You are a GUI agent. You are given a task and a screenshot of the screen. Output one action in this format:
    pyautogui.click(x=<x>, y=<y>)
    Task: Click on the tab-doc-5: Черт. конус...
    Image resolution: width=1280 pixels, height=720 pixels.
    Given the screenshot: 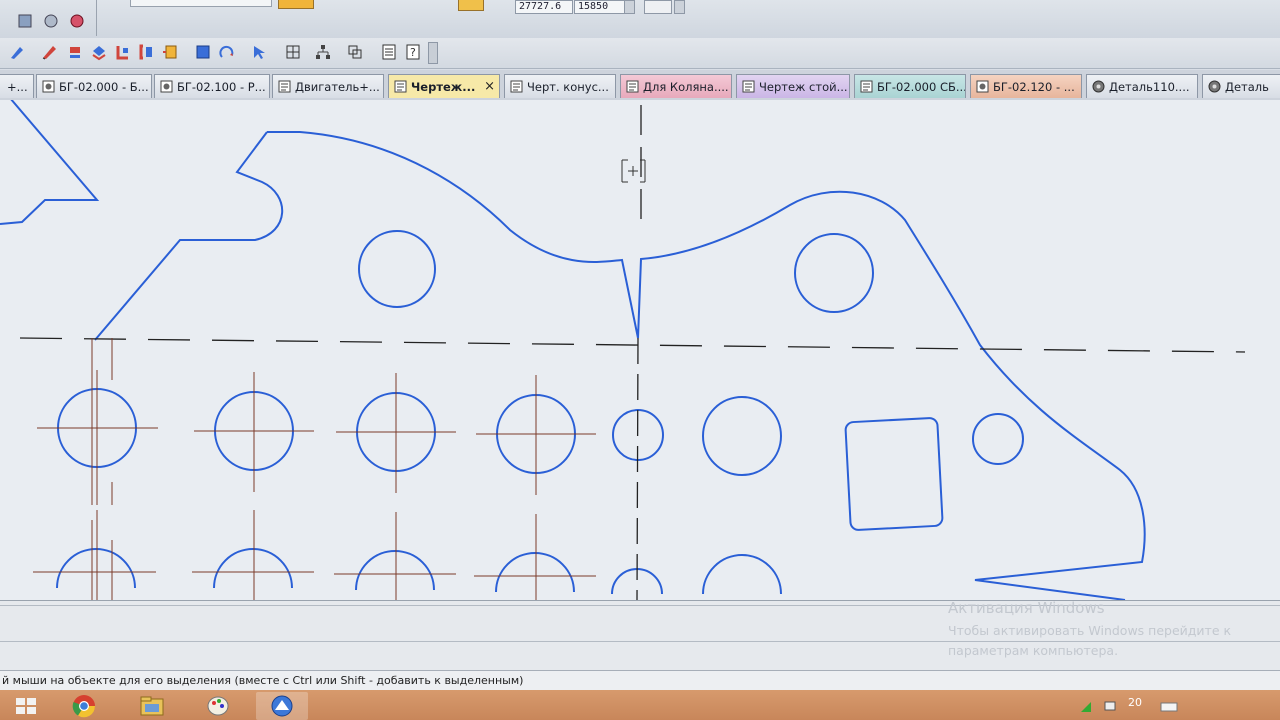 What is the action you would take?
    pyautogui.click(x=560, y=86)
    